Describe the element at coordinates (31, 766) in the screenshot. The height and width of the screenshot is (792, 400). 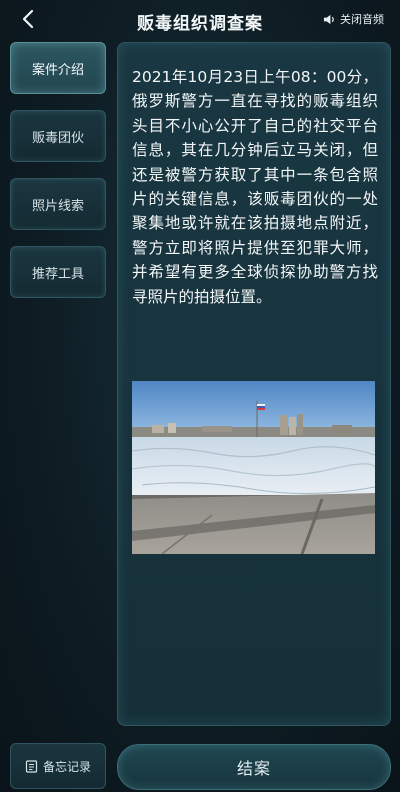
I see `notepad-icon` at that location.